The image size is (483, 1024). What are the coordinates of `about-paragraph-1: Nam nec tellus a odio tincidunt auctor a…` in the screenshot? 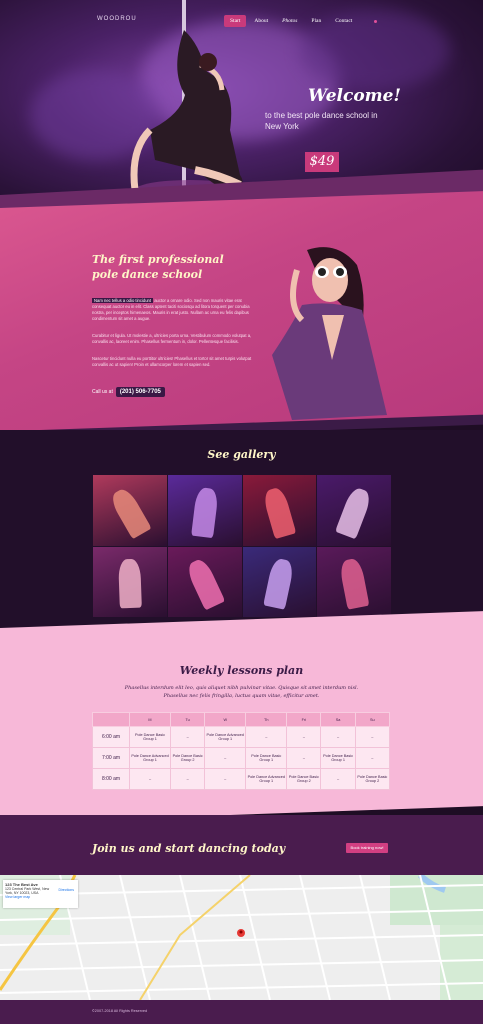 It's located at (174, 310).